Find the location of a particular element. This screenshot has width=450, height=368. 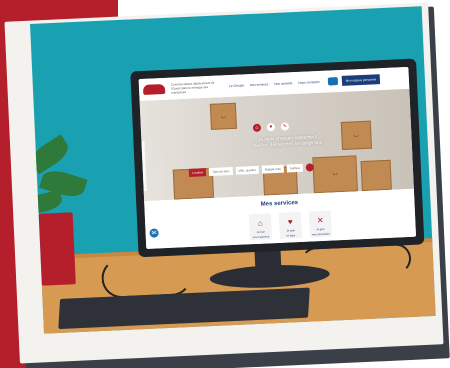

service-card: ⌂ Je loue mon logement is located at coordinates (260, 227).